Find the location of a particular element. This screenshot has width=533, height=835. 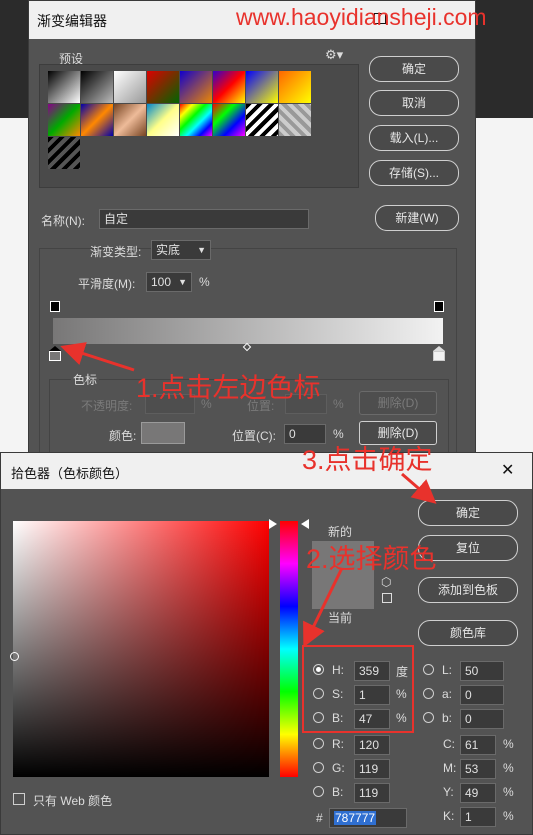

arrow-step2 is located at coordinates (323, 607).